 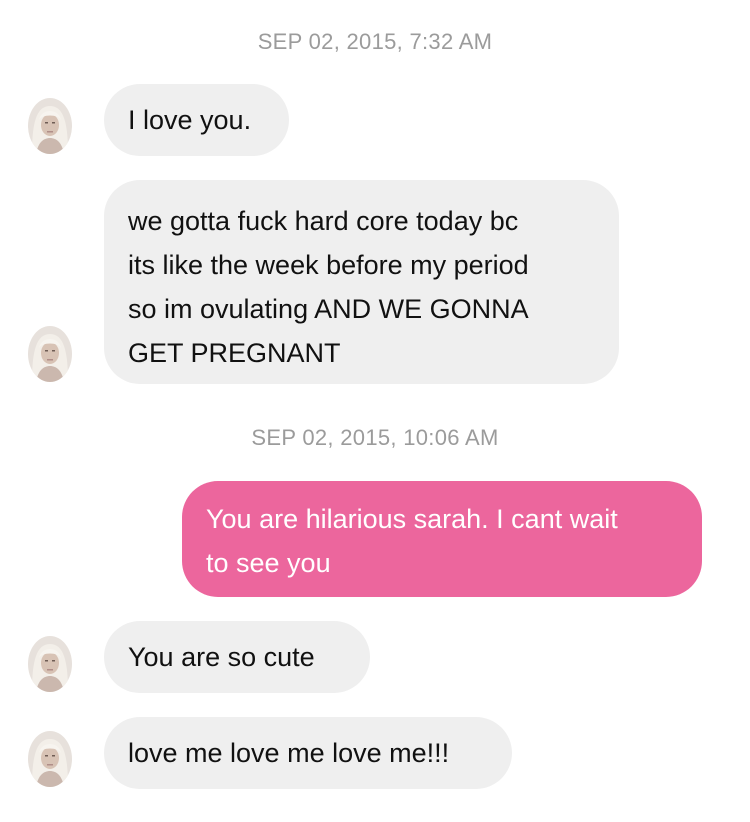 I want to click on message-bubble-received: love me love me love me!!!, so click(x=308, y=753).